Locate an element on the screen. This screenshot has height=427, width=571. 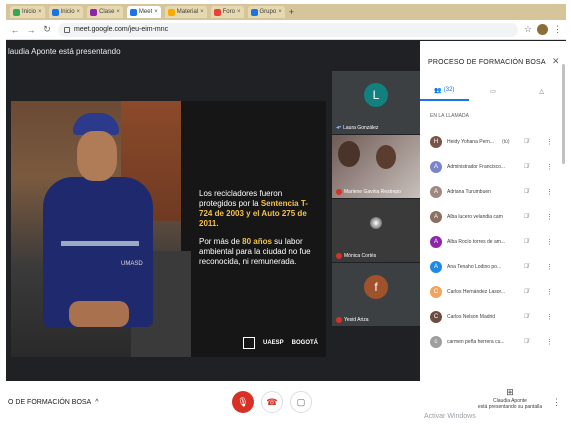
browser-tab: Foro × is located at coordinates (227, 12).